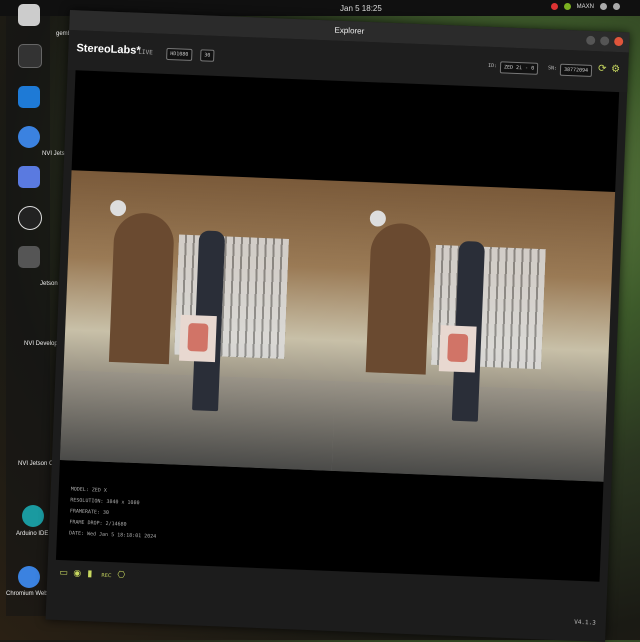  What do you see at coordinates (29, 177) in the screenshot?
I see `text-editor-icon` at bounding box center [29, 177].